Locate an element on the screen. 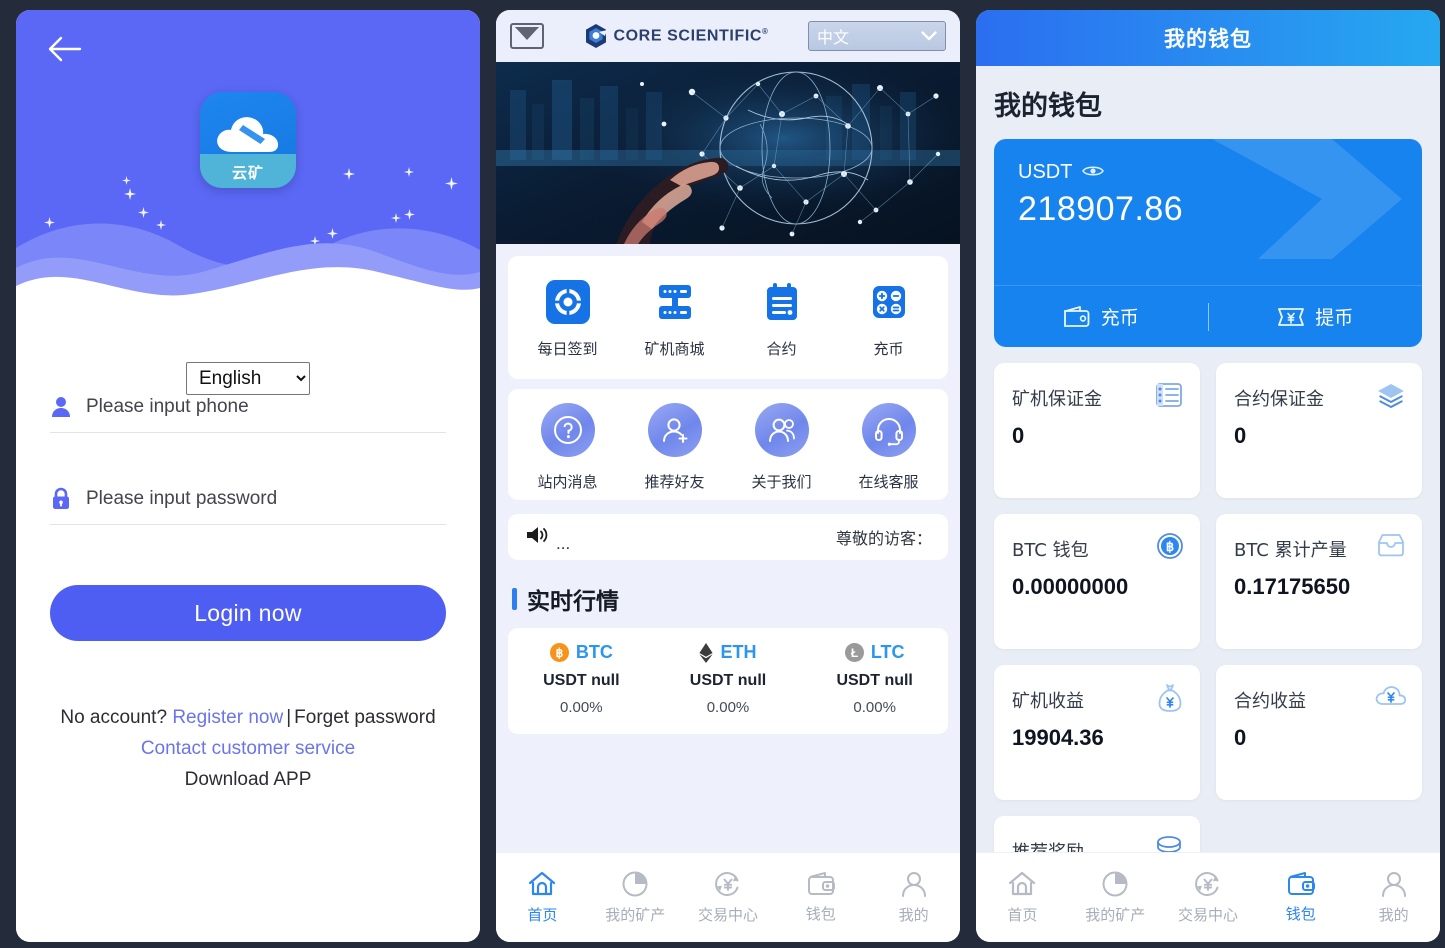 This screenshot has width=1445, height=948. menu-item-invite-friends: 推荐好友 is located at coordinates (674, 447).